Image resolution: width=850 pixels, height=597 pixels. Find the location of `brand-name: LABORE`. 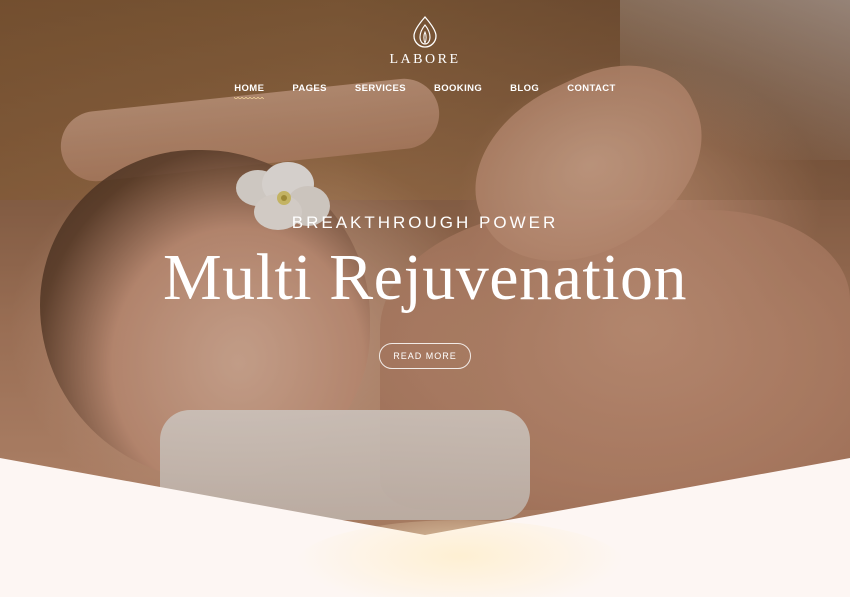

brand-name: LABORE is located at coordinates (425, 59).